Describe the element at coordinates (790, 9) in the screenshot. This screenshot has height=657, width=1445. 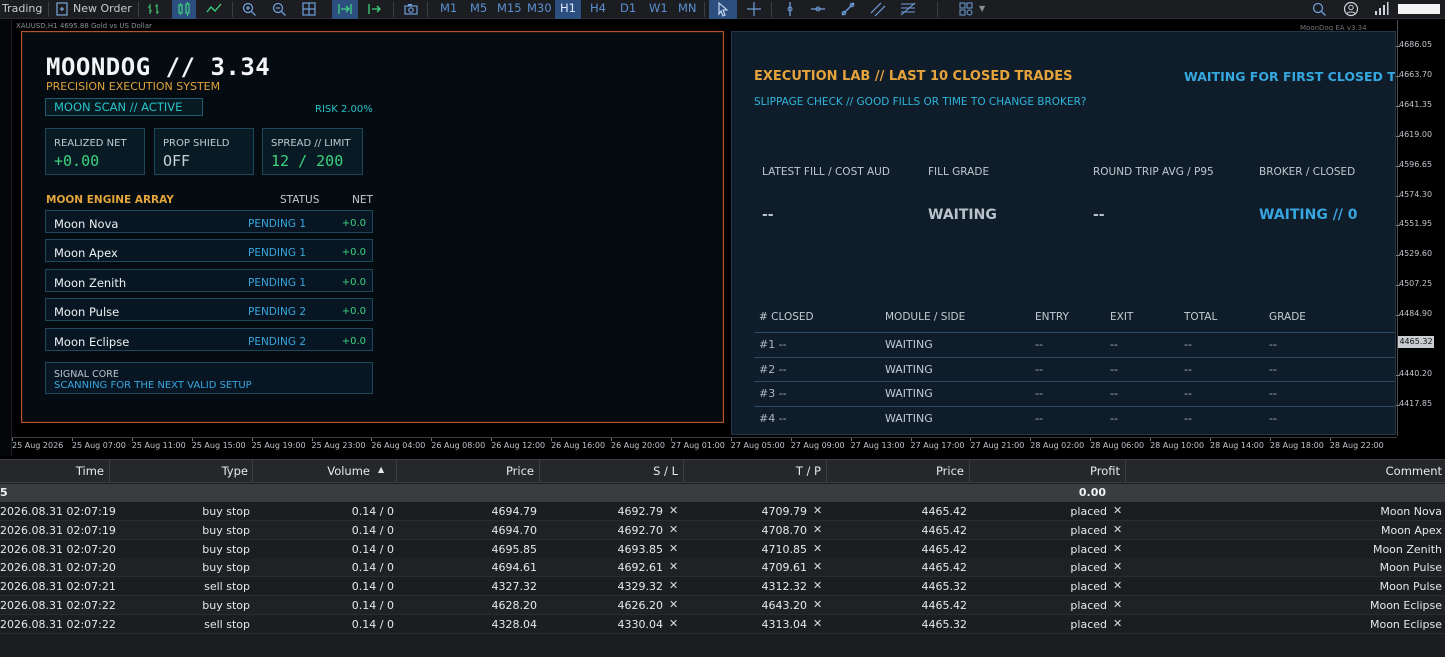
I see `vertical-line-icon` at that location.